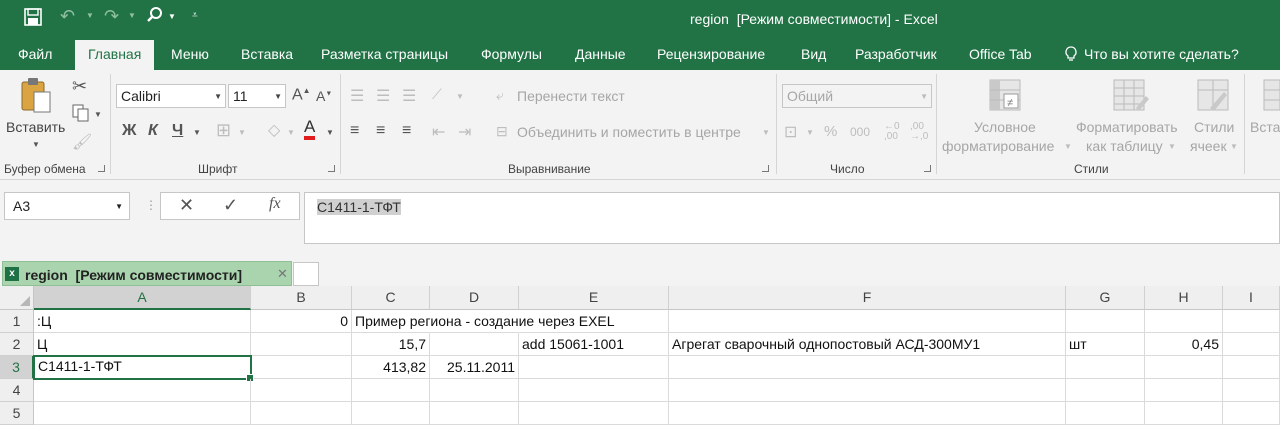 Image resolution: width=1280 pixels, height=436 pixels. I want to click on cell-c2: 15,7, so click(391, 344).